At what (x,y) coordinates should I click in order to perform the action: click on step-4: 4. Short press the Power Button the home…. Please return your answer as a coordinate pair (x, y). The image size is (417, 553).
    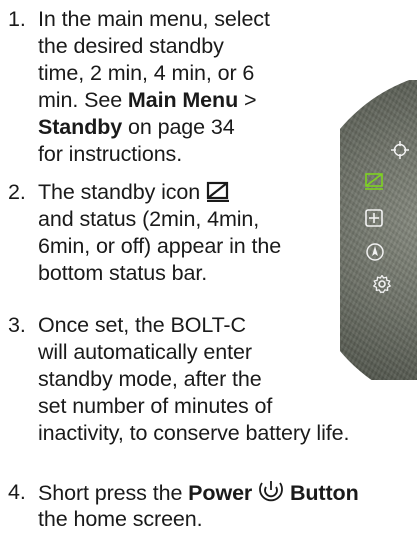
    Looking at the image, I should click on (183, 506).